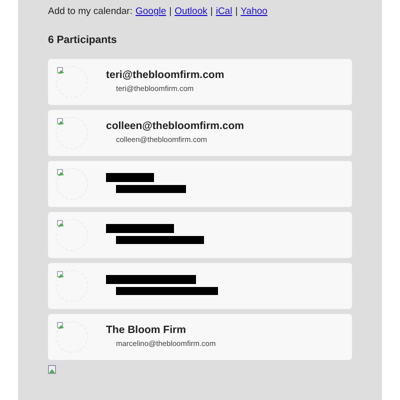 The image size is (400, 400). What do you see at coordinates (175, 126) in the screenshot?
I see `participant-name: colleen@thebloomfirm.com` at bounding box center [175, 126].